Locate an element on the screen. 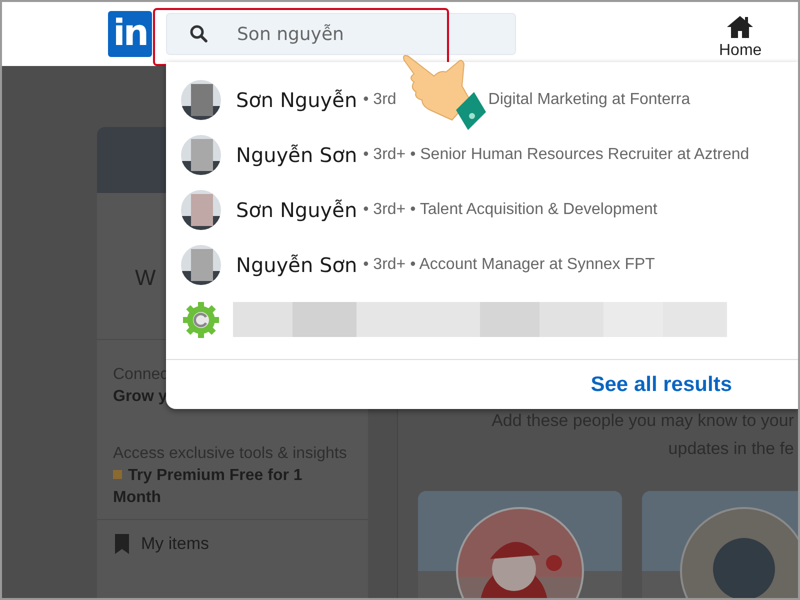 Image resolution: width=800 pixels, height=600 pixels. search-result: Nguyễn Sơn • 3rd+ • Senior Human Resources Recruiter at Aztrend is located at coordinates (482, 154).